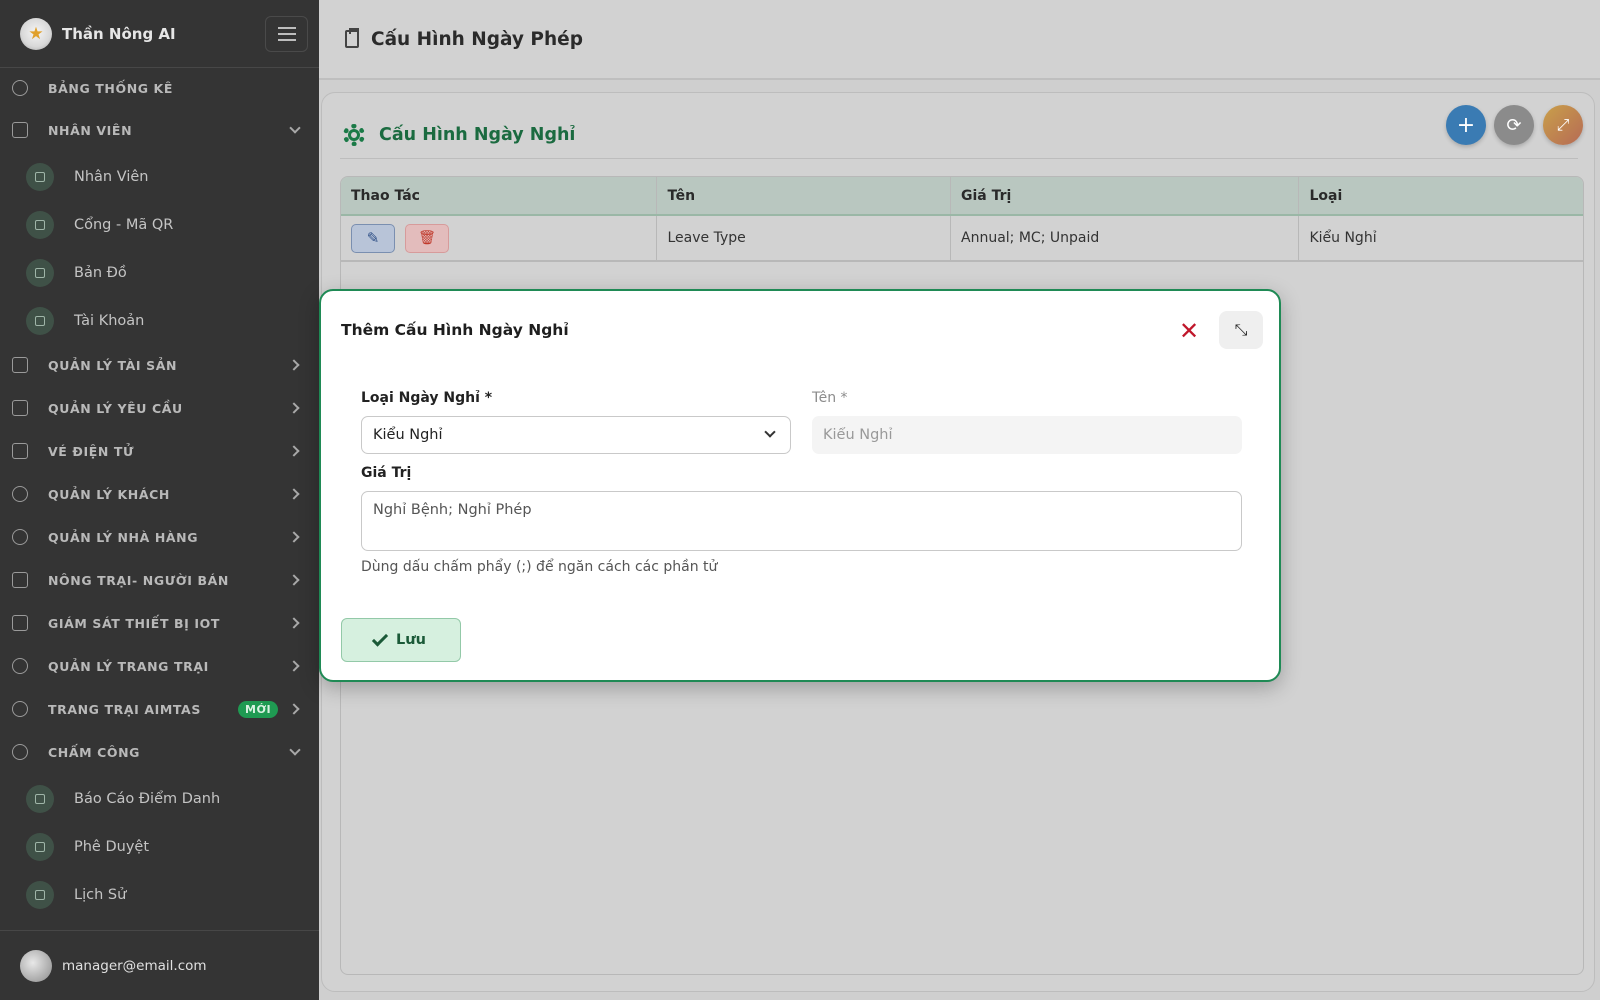 Image resolution: width=1600 pixels, height=1000 pixels. What do you see at coordinates (258, 709) in the screenshot?
I see `new-badge: MỚI` at bounding box center [258, 709].